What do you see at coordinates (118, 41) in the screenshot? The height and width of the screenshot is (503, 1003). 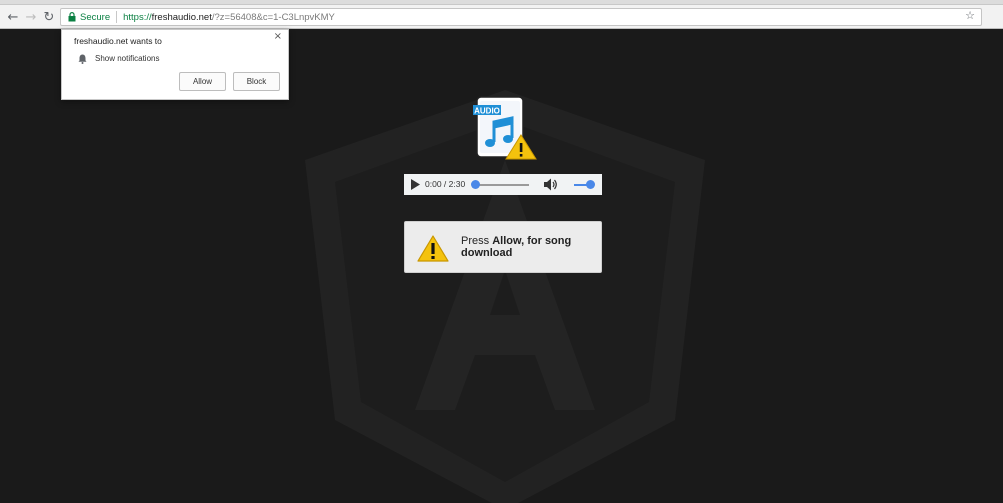 I see `popup-title: freshaudio.net wants to` at bounding box center [118, 41].